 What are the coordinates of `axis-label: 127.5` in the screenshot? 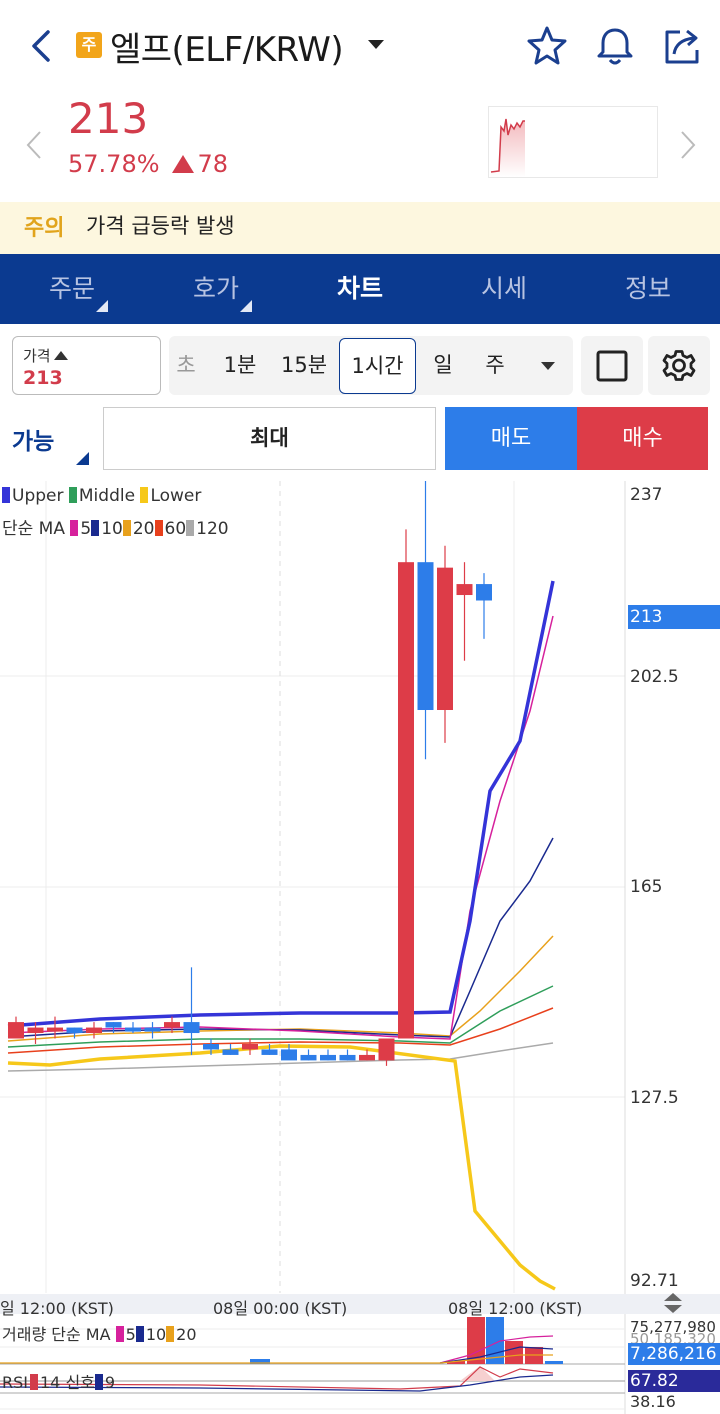 It's located at (654, 1098).